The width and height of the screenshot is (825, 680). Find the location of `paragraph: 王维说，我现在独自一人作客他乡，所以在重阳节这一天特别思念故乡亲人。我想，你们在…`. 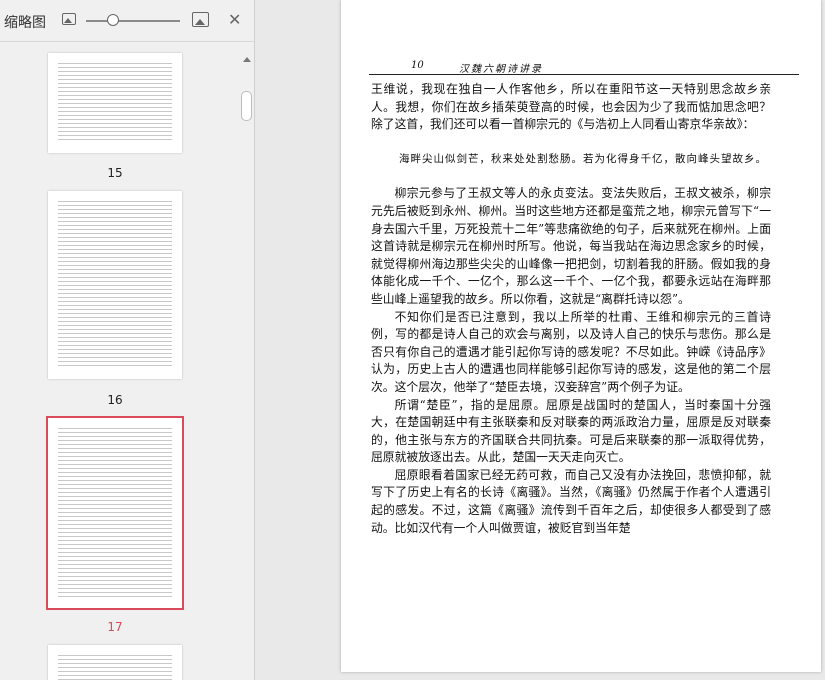

paragraph: 王维说，我现在独自一人作客他乡，所以在重阳节这一天特别思念故乡亲人。我想，你们在… is located at coordinates (571, 107).